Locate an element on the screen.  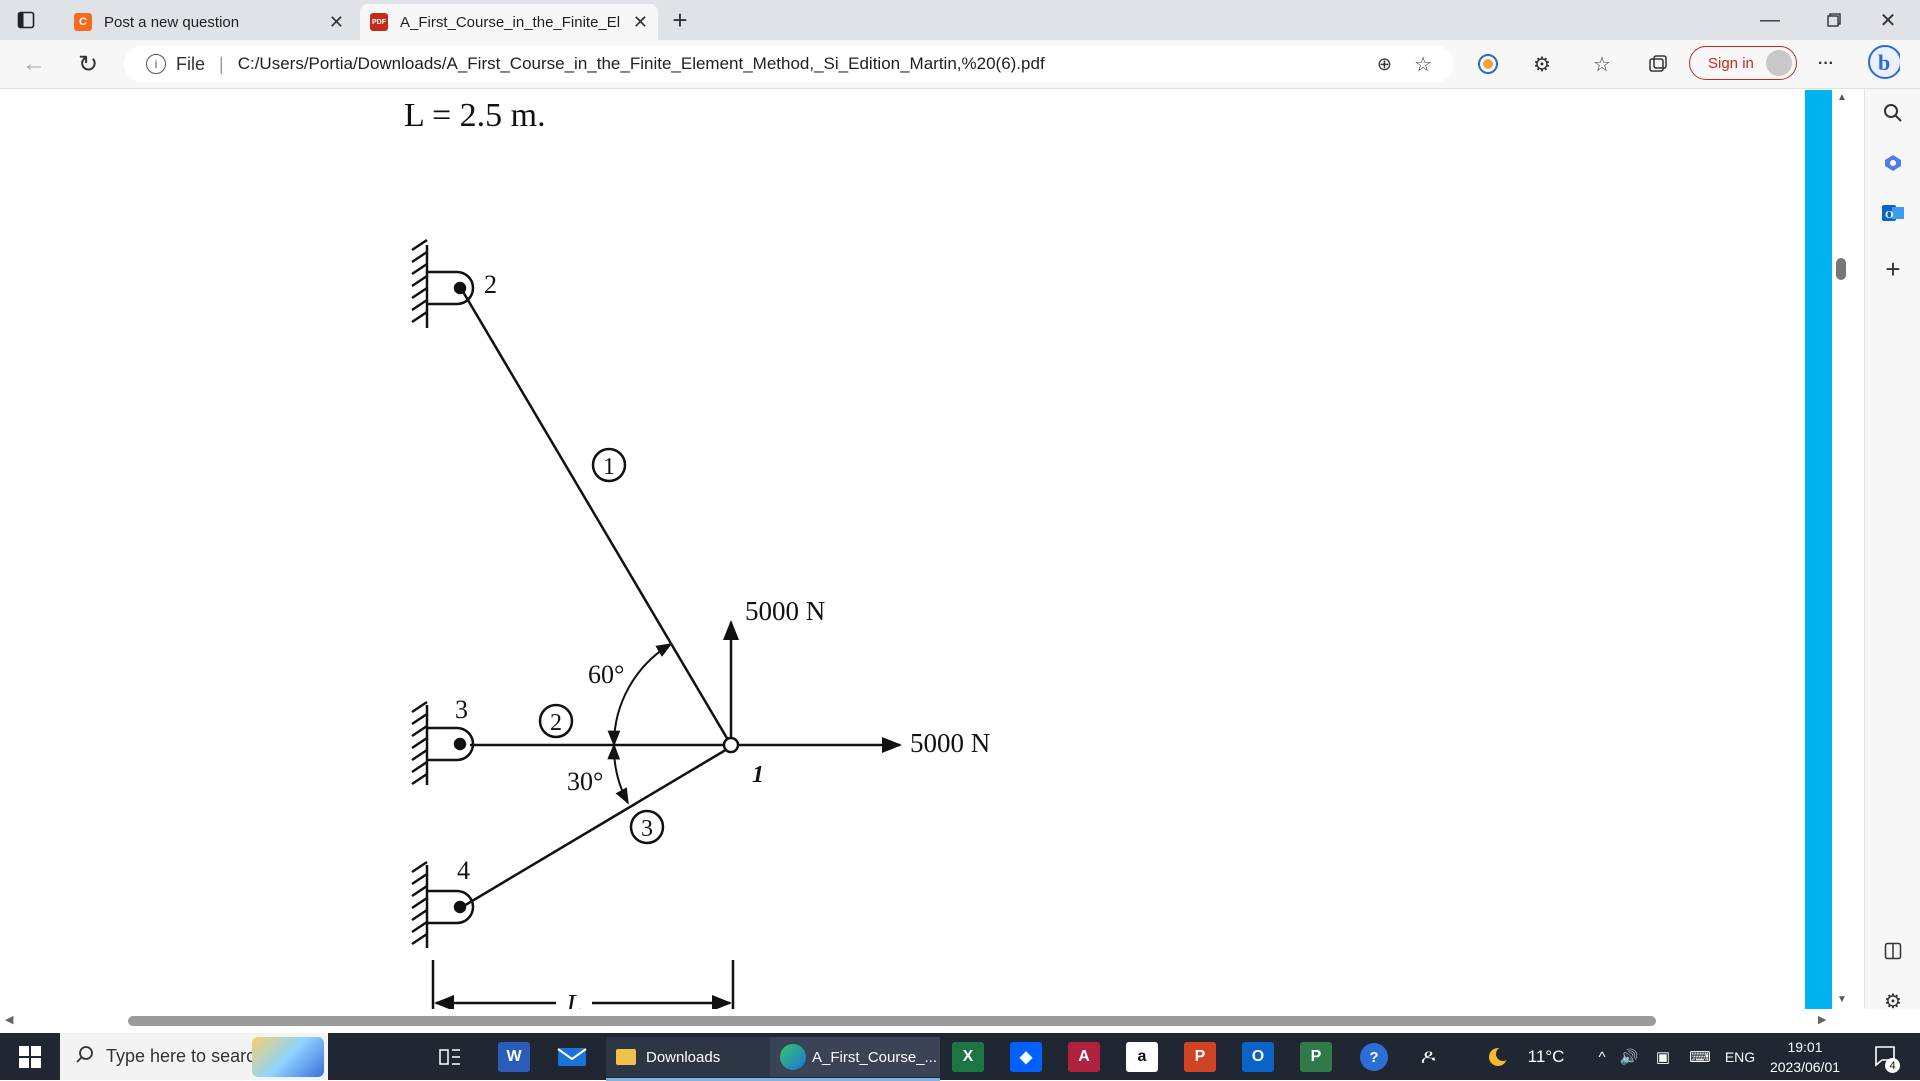
info-icon: i is located at coordinates (156, 64).